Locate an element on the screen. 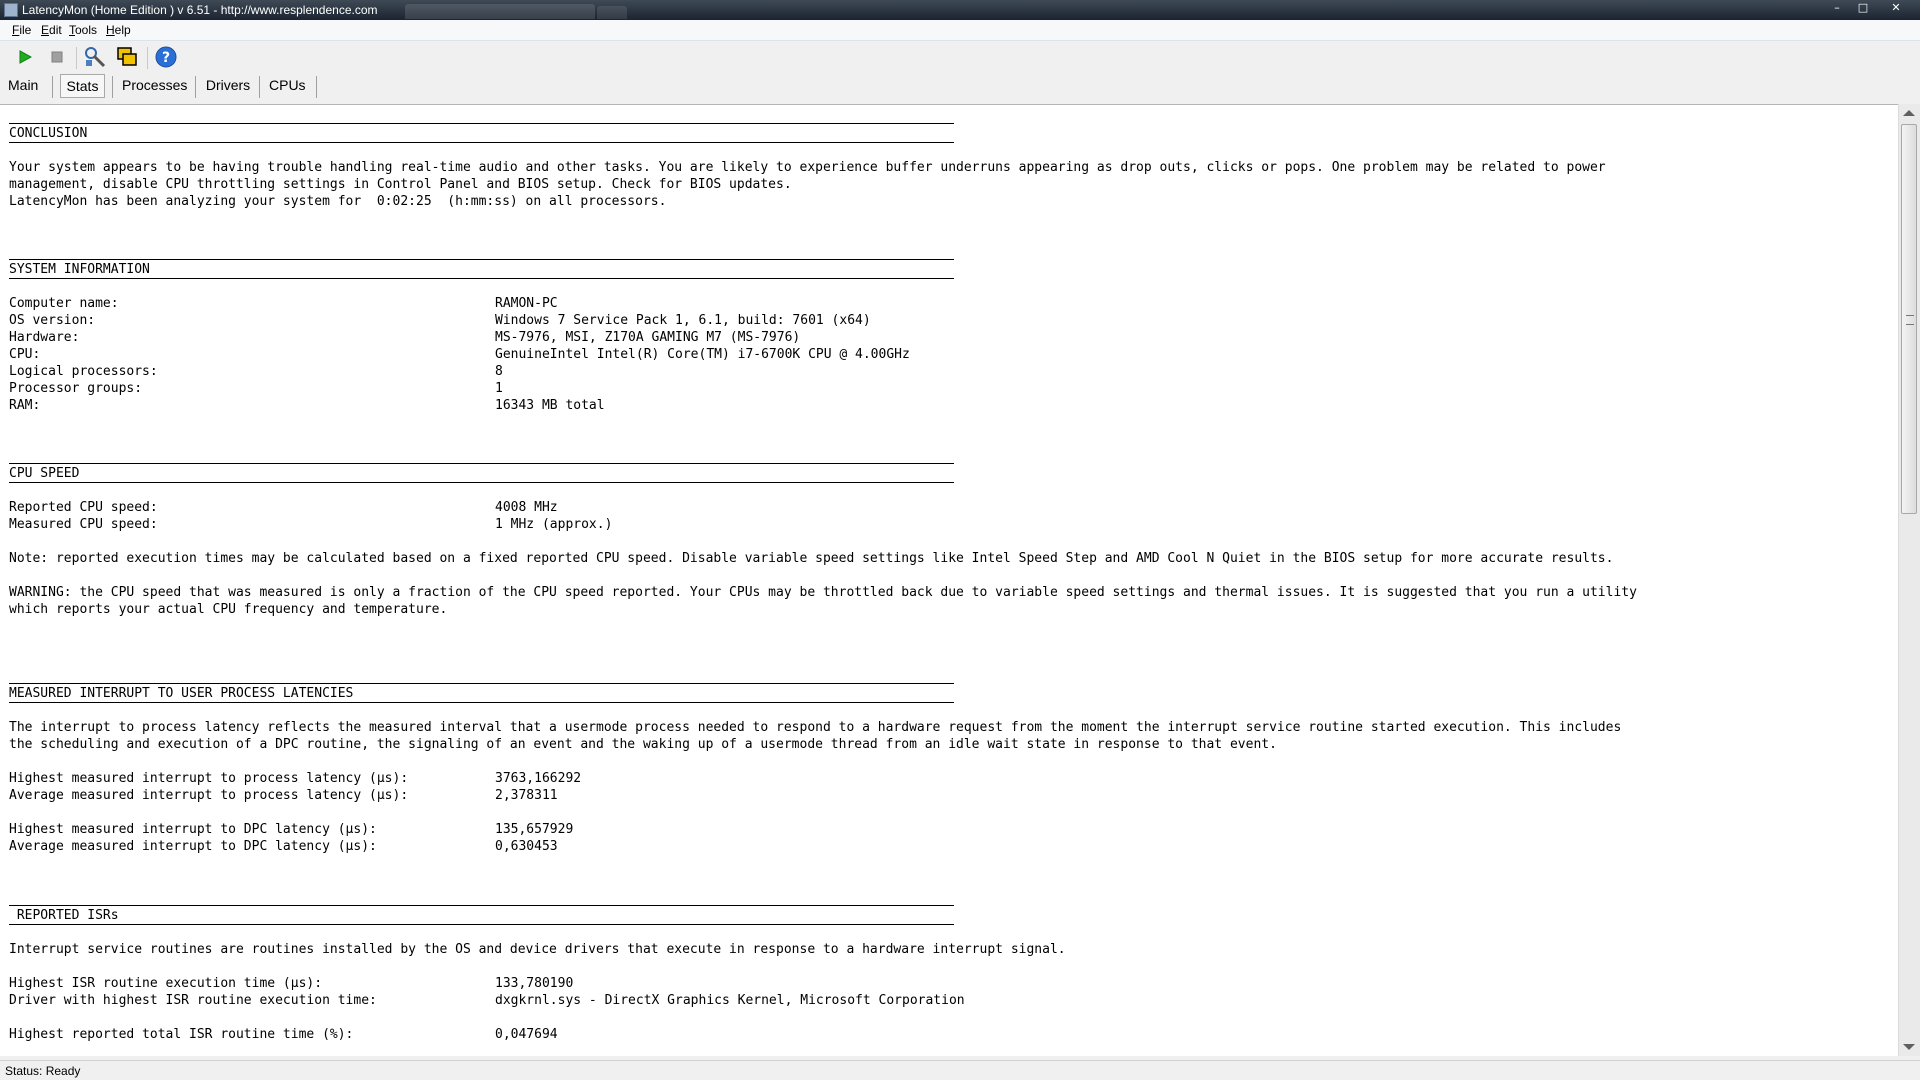 Image resolution: width=1920 pixels, height=1080 pixels. toolbar: ? is located at coordinates (960, 57).